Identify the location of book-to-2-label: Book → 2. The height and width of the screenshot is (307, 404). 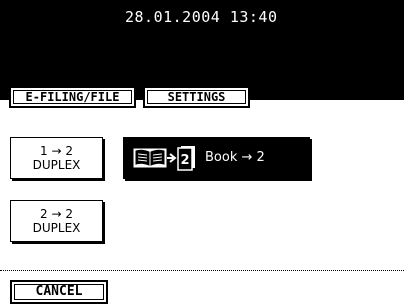
(235, 157).